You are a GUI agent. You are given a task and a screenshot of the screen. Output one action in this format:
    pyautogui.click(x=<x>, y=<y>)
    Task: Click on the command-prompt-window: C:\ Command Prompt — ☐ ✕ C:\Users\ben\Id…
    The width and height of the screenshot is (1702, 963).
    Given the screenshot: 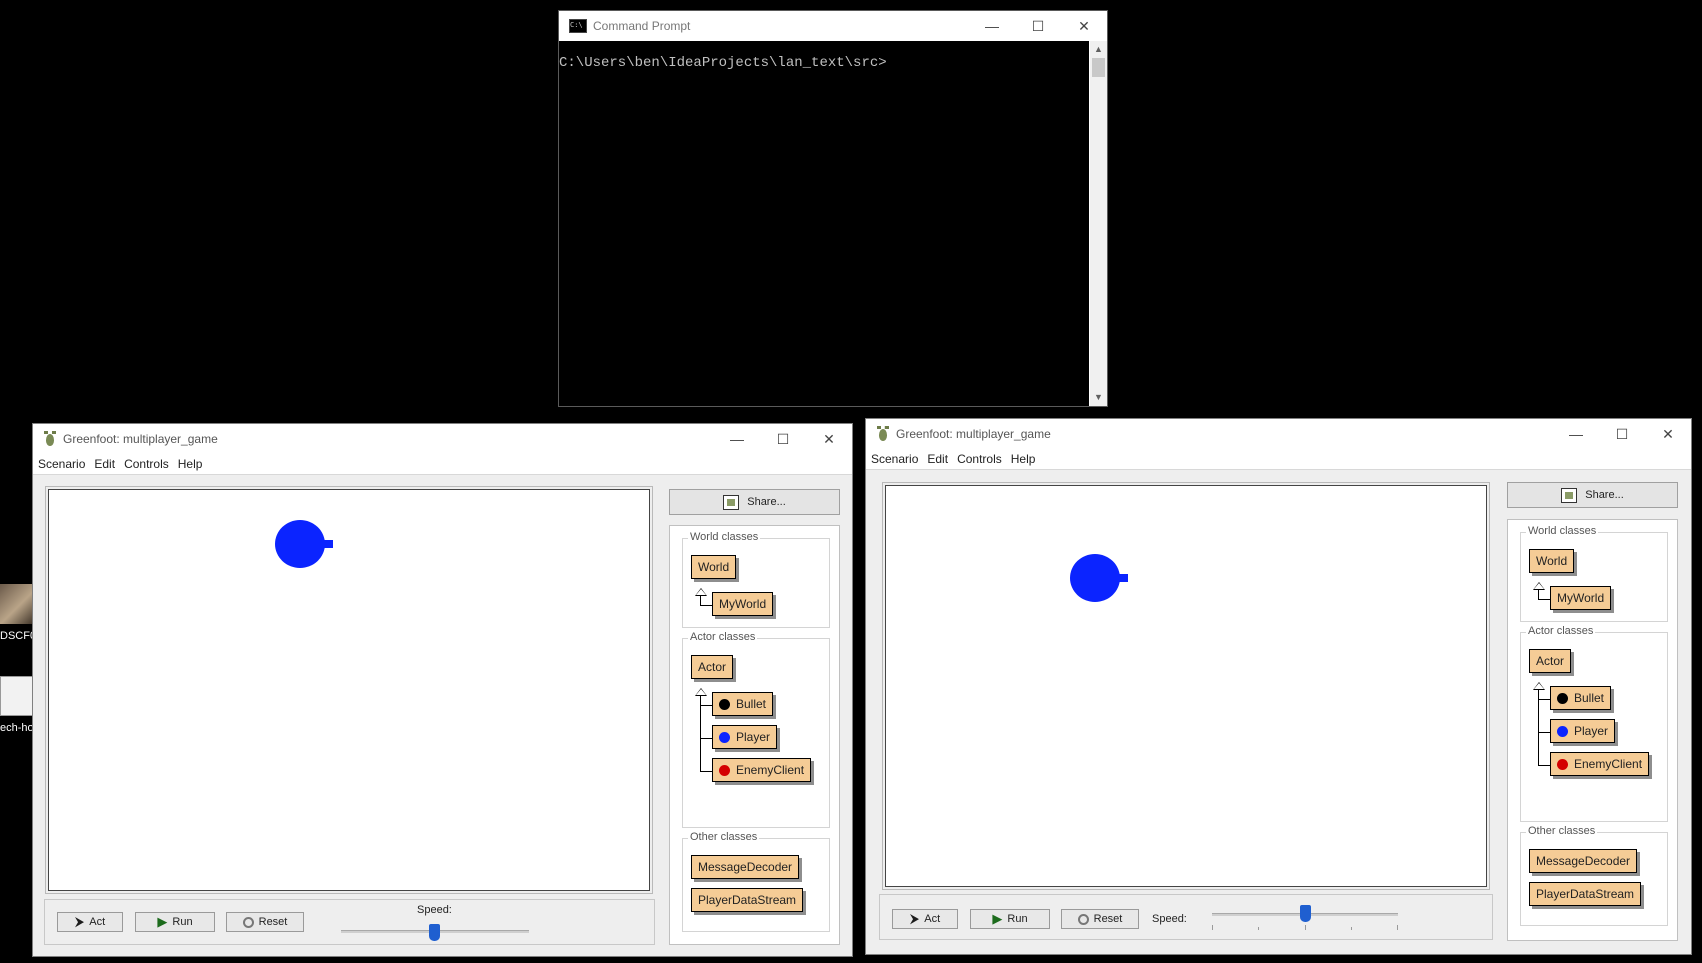 What is the action you would take?
    pyautogui.click(x=833, y=208)
    